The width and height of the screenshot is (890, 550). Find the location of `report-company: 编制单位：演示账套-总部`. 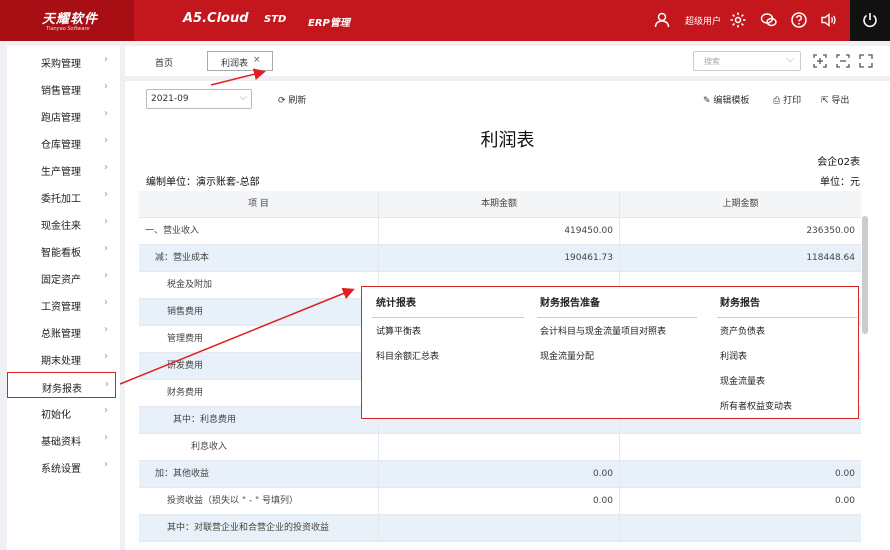

report-company: 编制单位：演示账套-总部 is located at coordinates (203, 182).